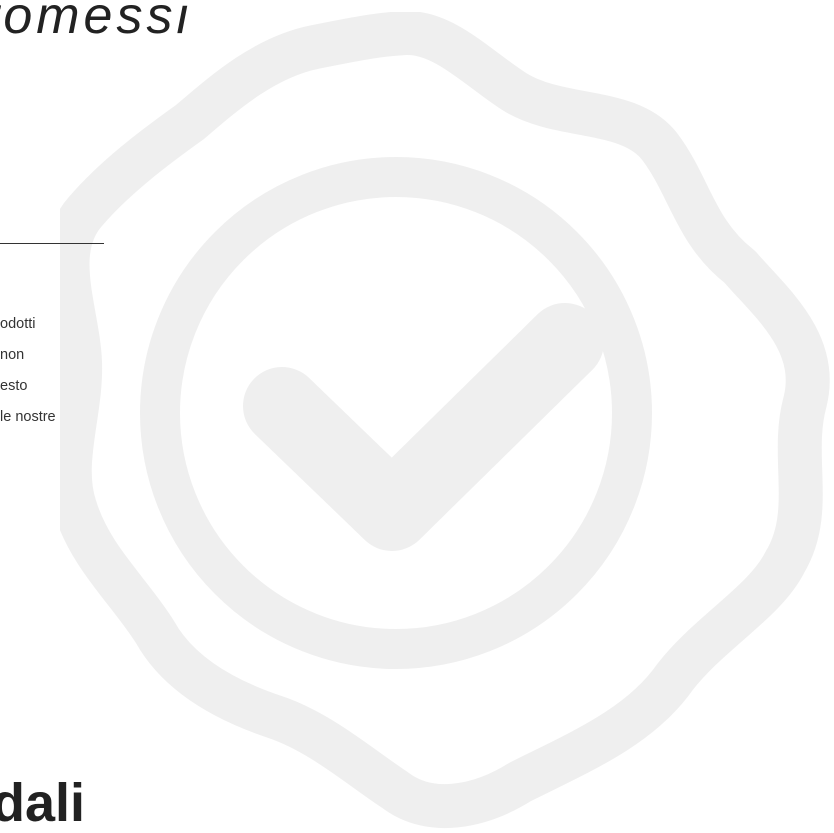 Image resolution: width=834 pixels, height=833 pixels. Describe the element at coordinates (43, 803) in the screenshot. I see `section-title: dali` at that location.